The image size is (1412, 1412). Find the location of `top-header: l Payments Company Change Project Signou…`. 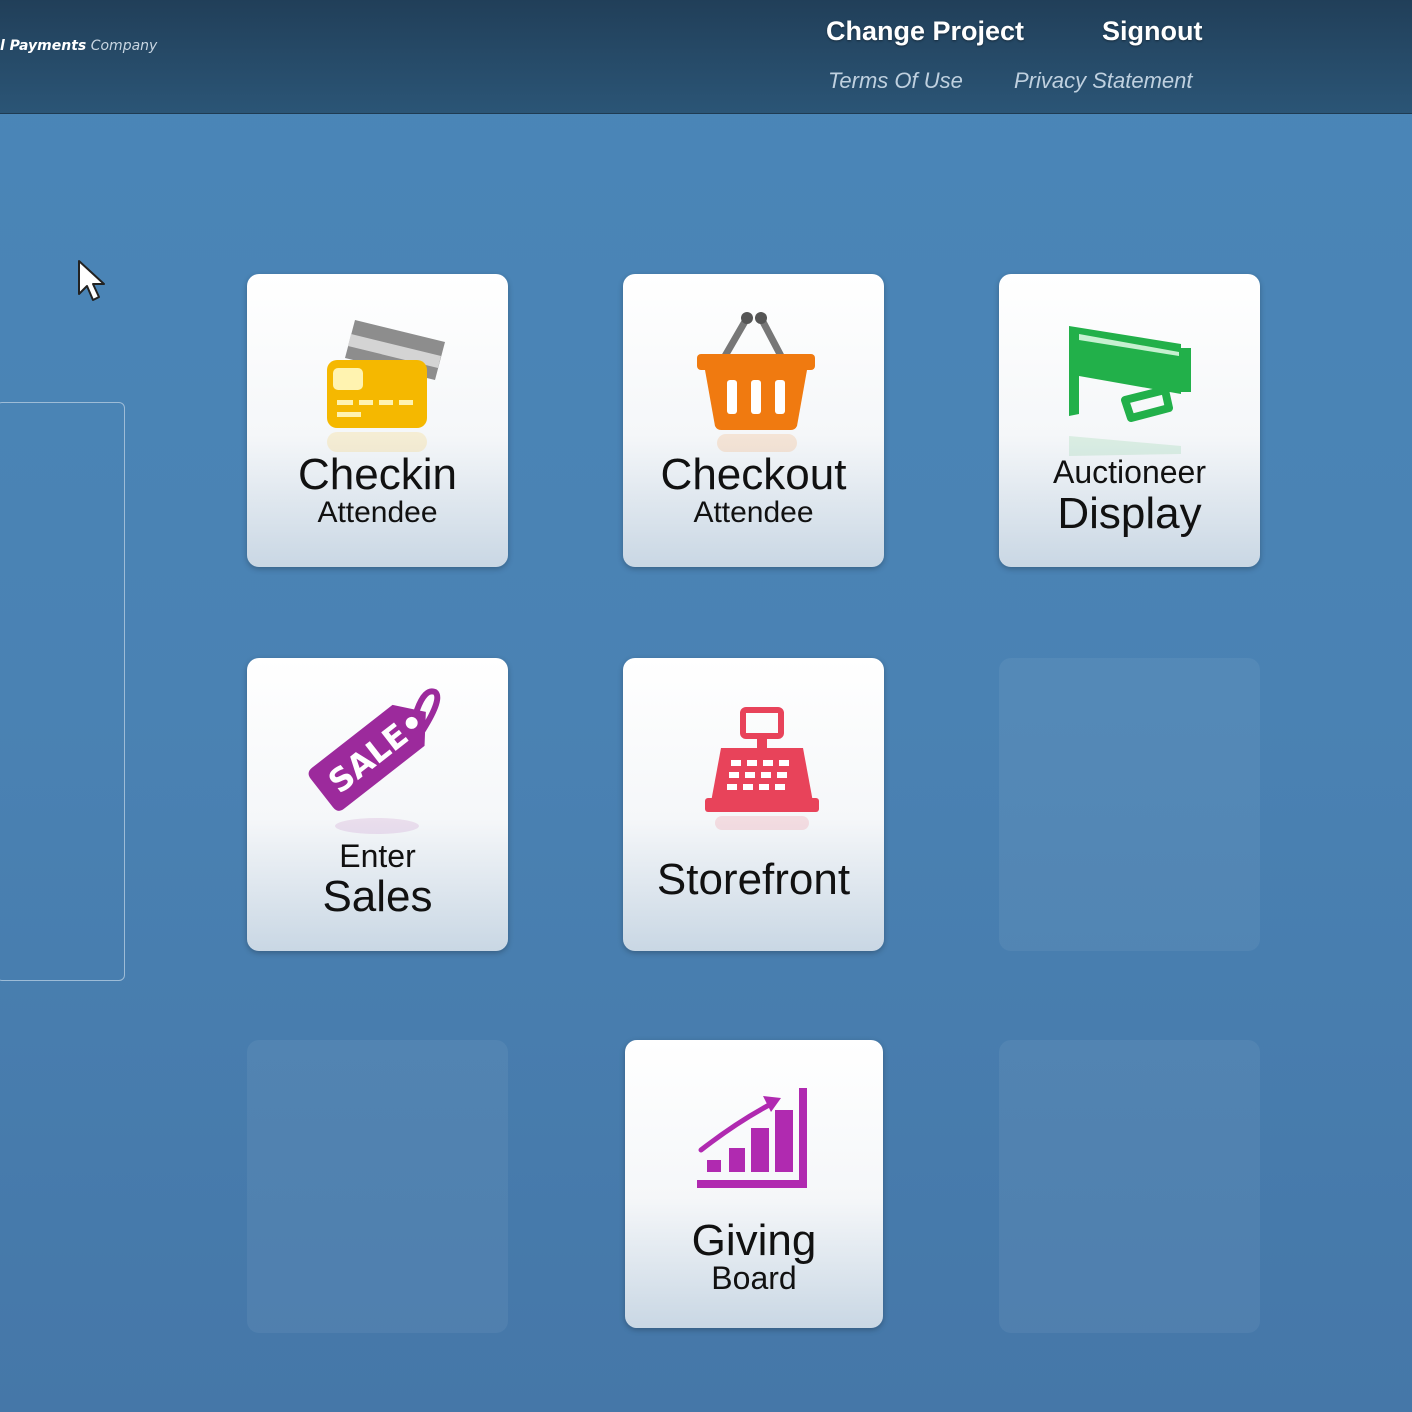

top-header: l Payments Company Change Project Signou… is located at coordinates (706, 57).